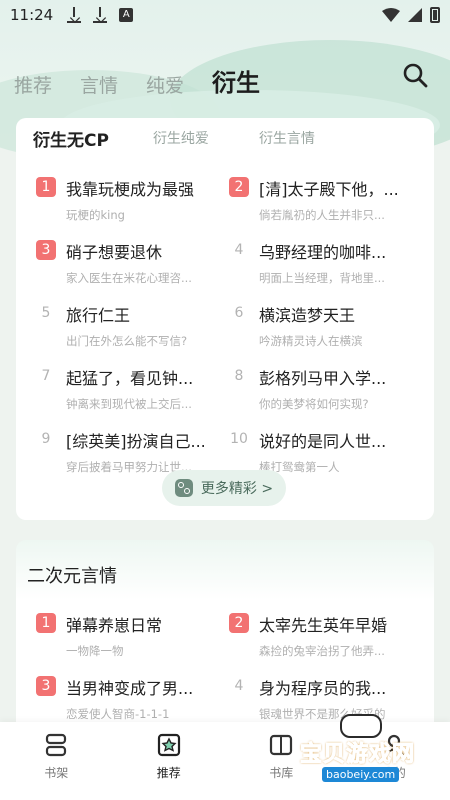  What do you see at coordinates (72, 576) in the screenshot?
I see `section-title: 二次元言情` at bounding box center [72, 576].